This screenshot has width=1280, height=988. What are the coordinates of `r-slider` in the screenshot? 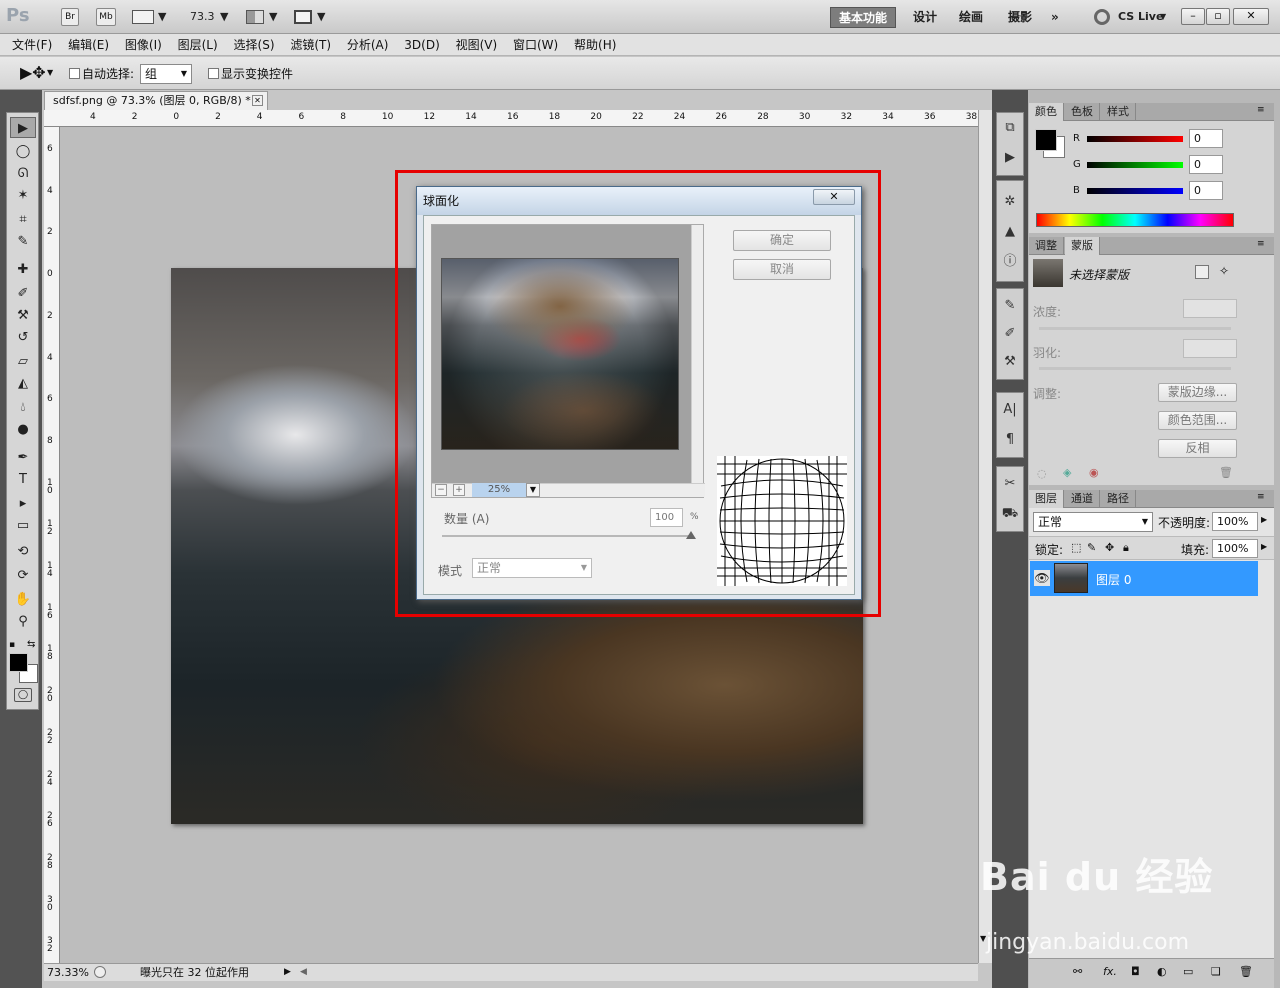 It's located at (1135, 139).